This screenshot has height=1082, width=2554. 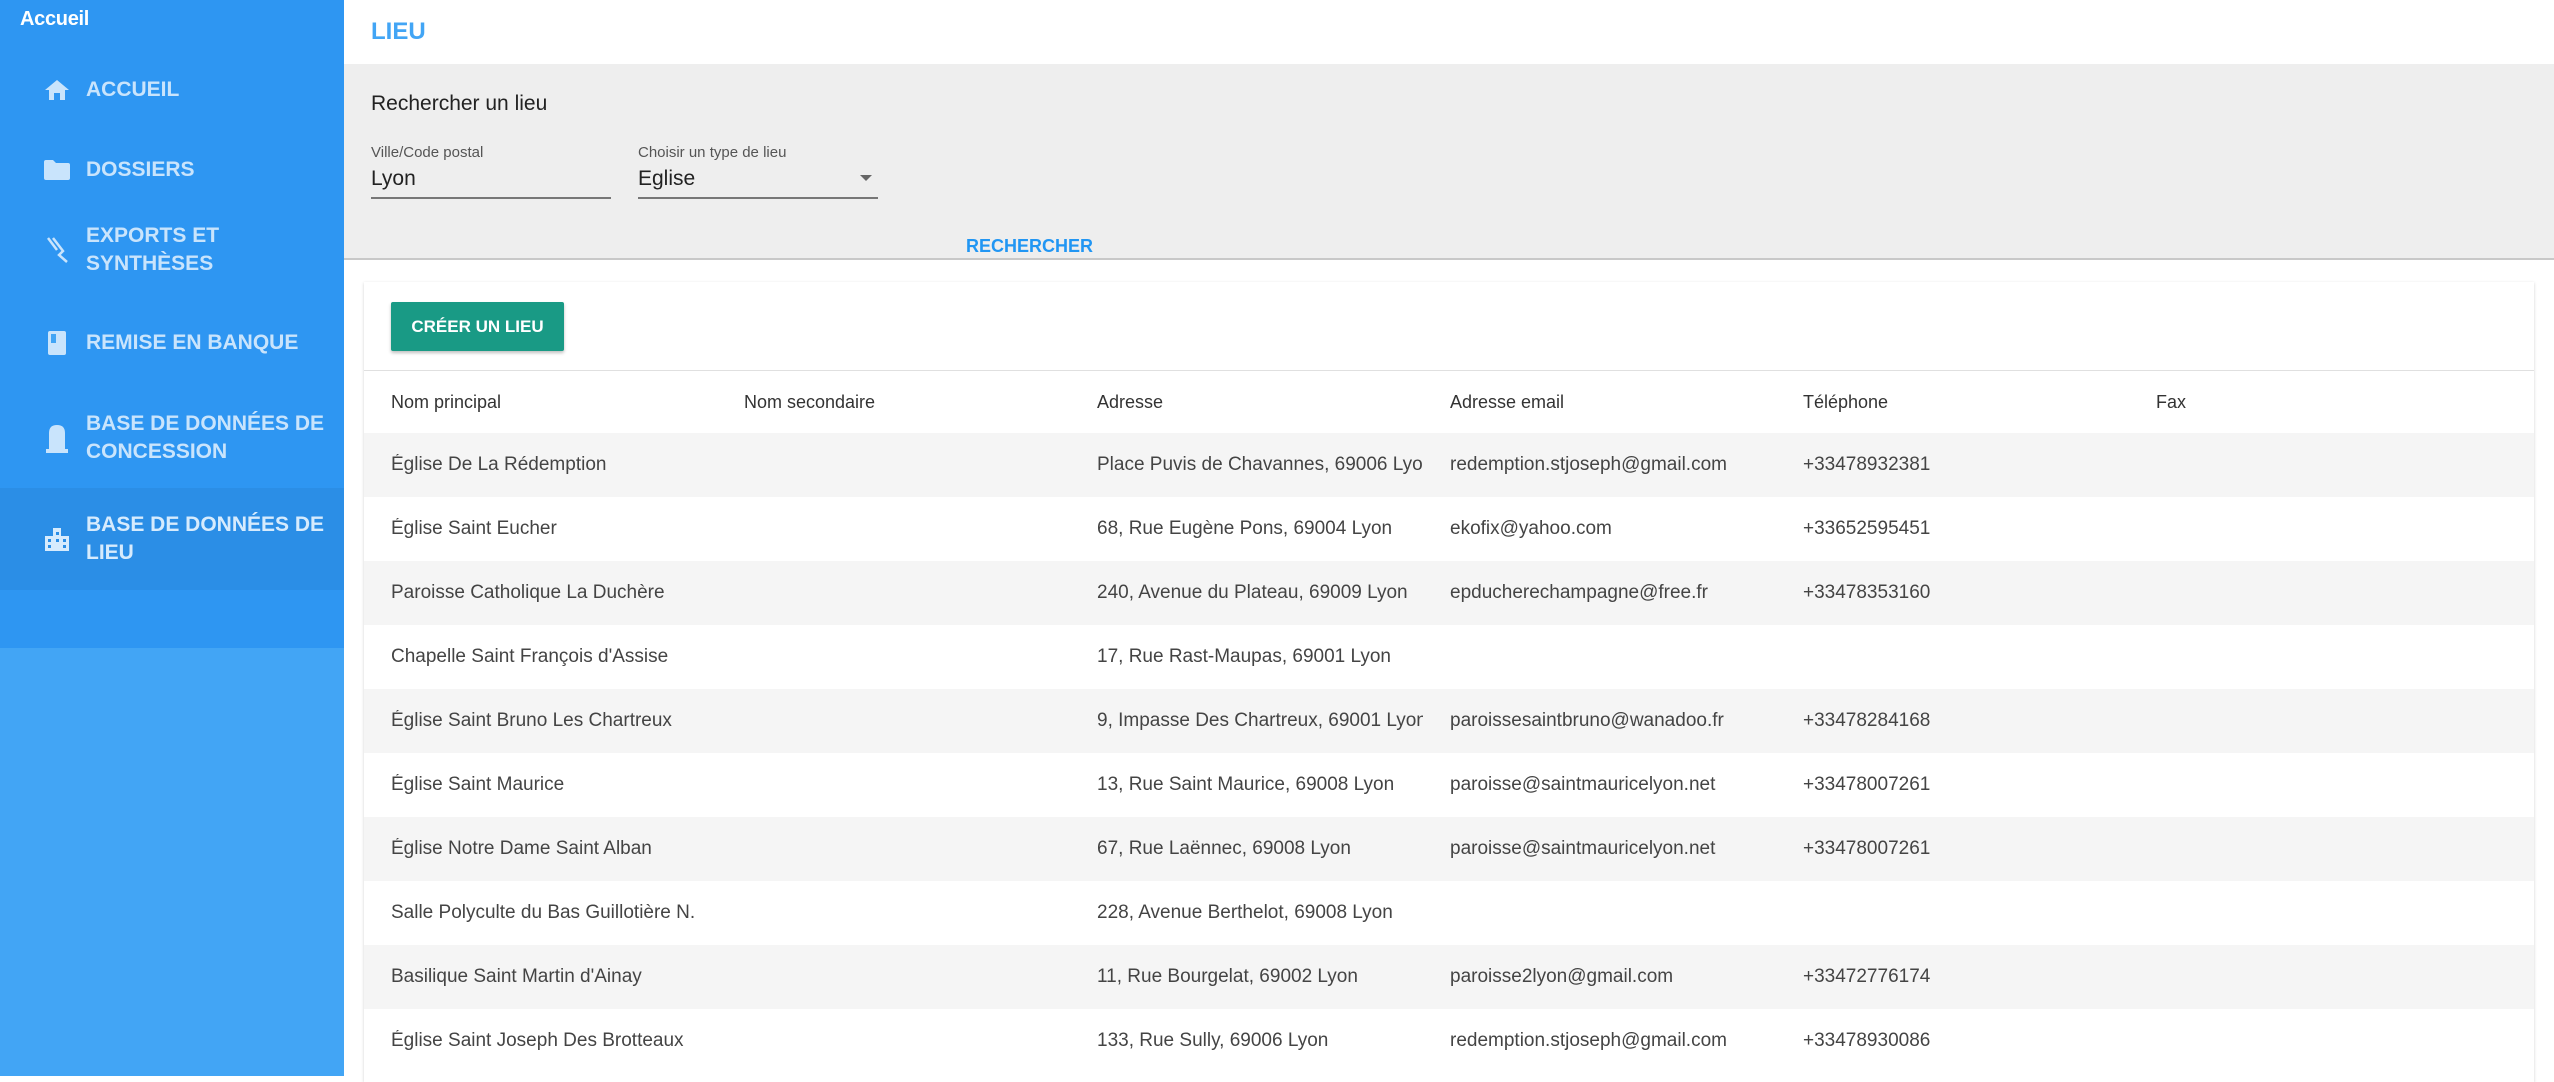 What do you see at coordinates (1867, 592) in the screenshot?
I see `table-cell: +33478353160` at bounding box center [1867, 592].